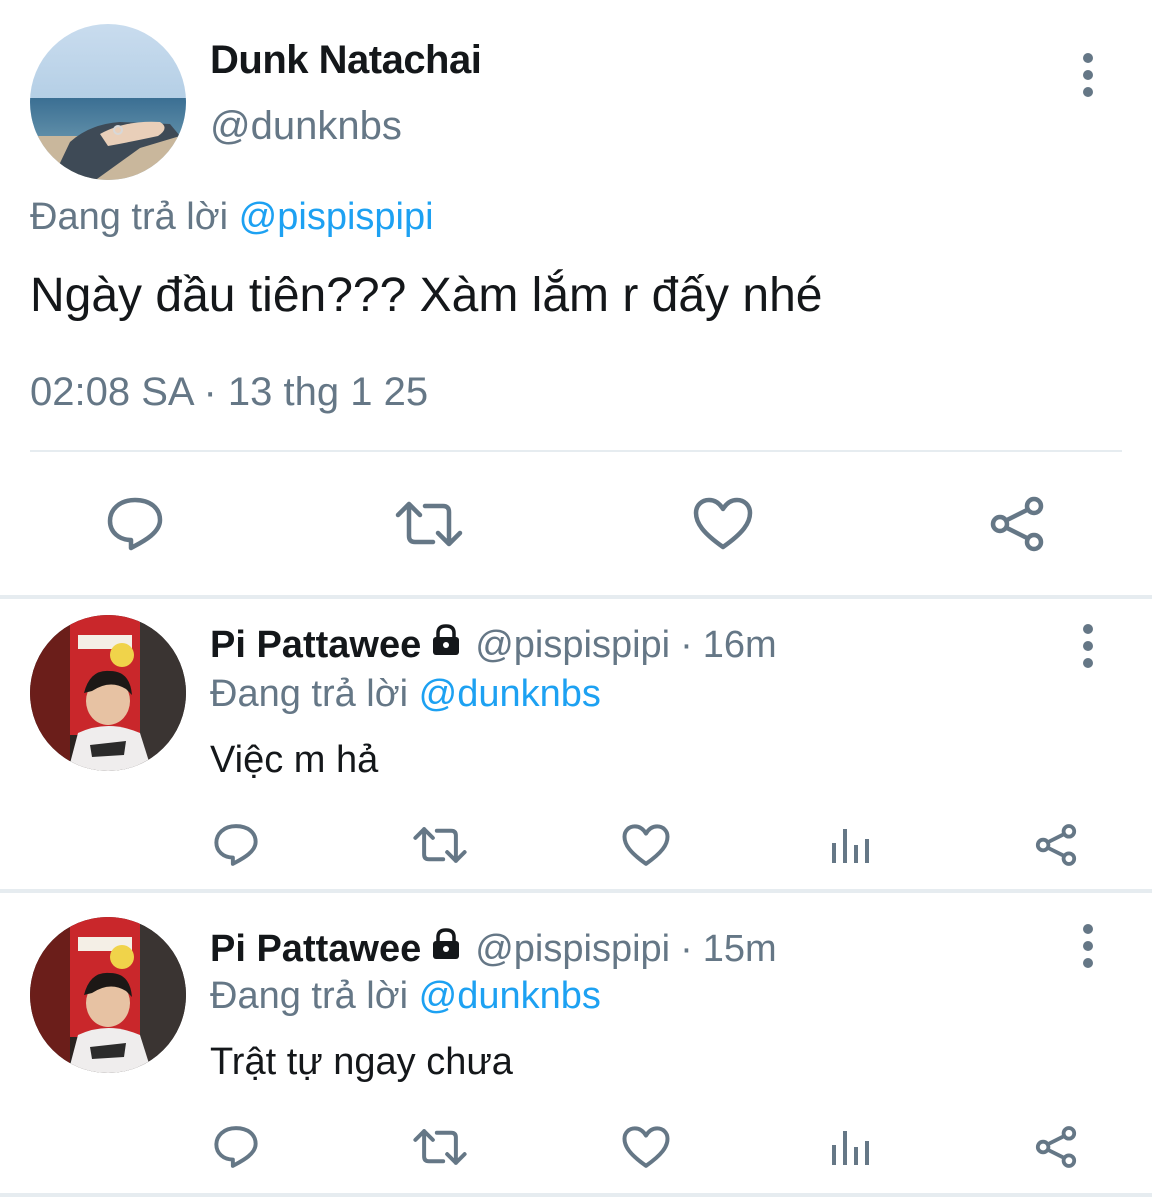 Image resolution: width=1152 pixels, height=1197 pixels. Describe the element at coordinates (229, 392) in the screenshot. I see `tweet-timestamp: 02:08 SA · 13 thg 1 25` at that location.